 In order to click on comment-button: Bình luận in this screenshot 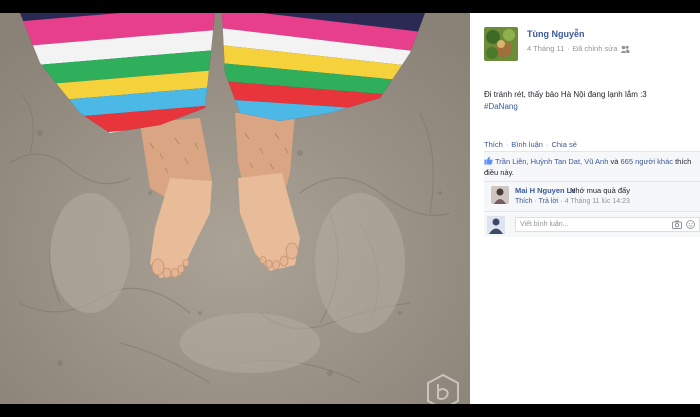, I will do `click(527, 144)`.